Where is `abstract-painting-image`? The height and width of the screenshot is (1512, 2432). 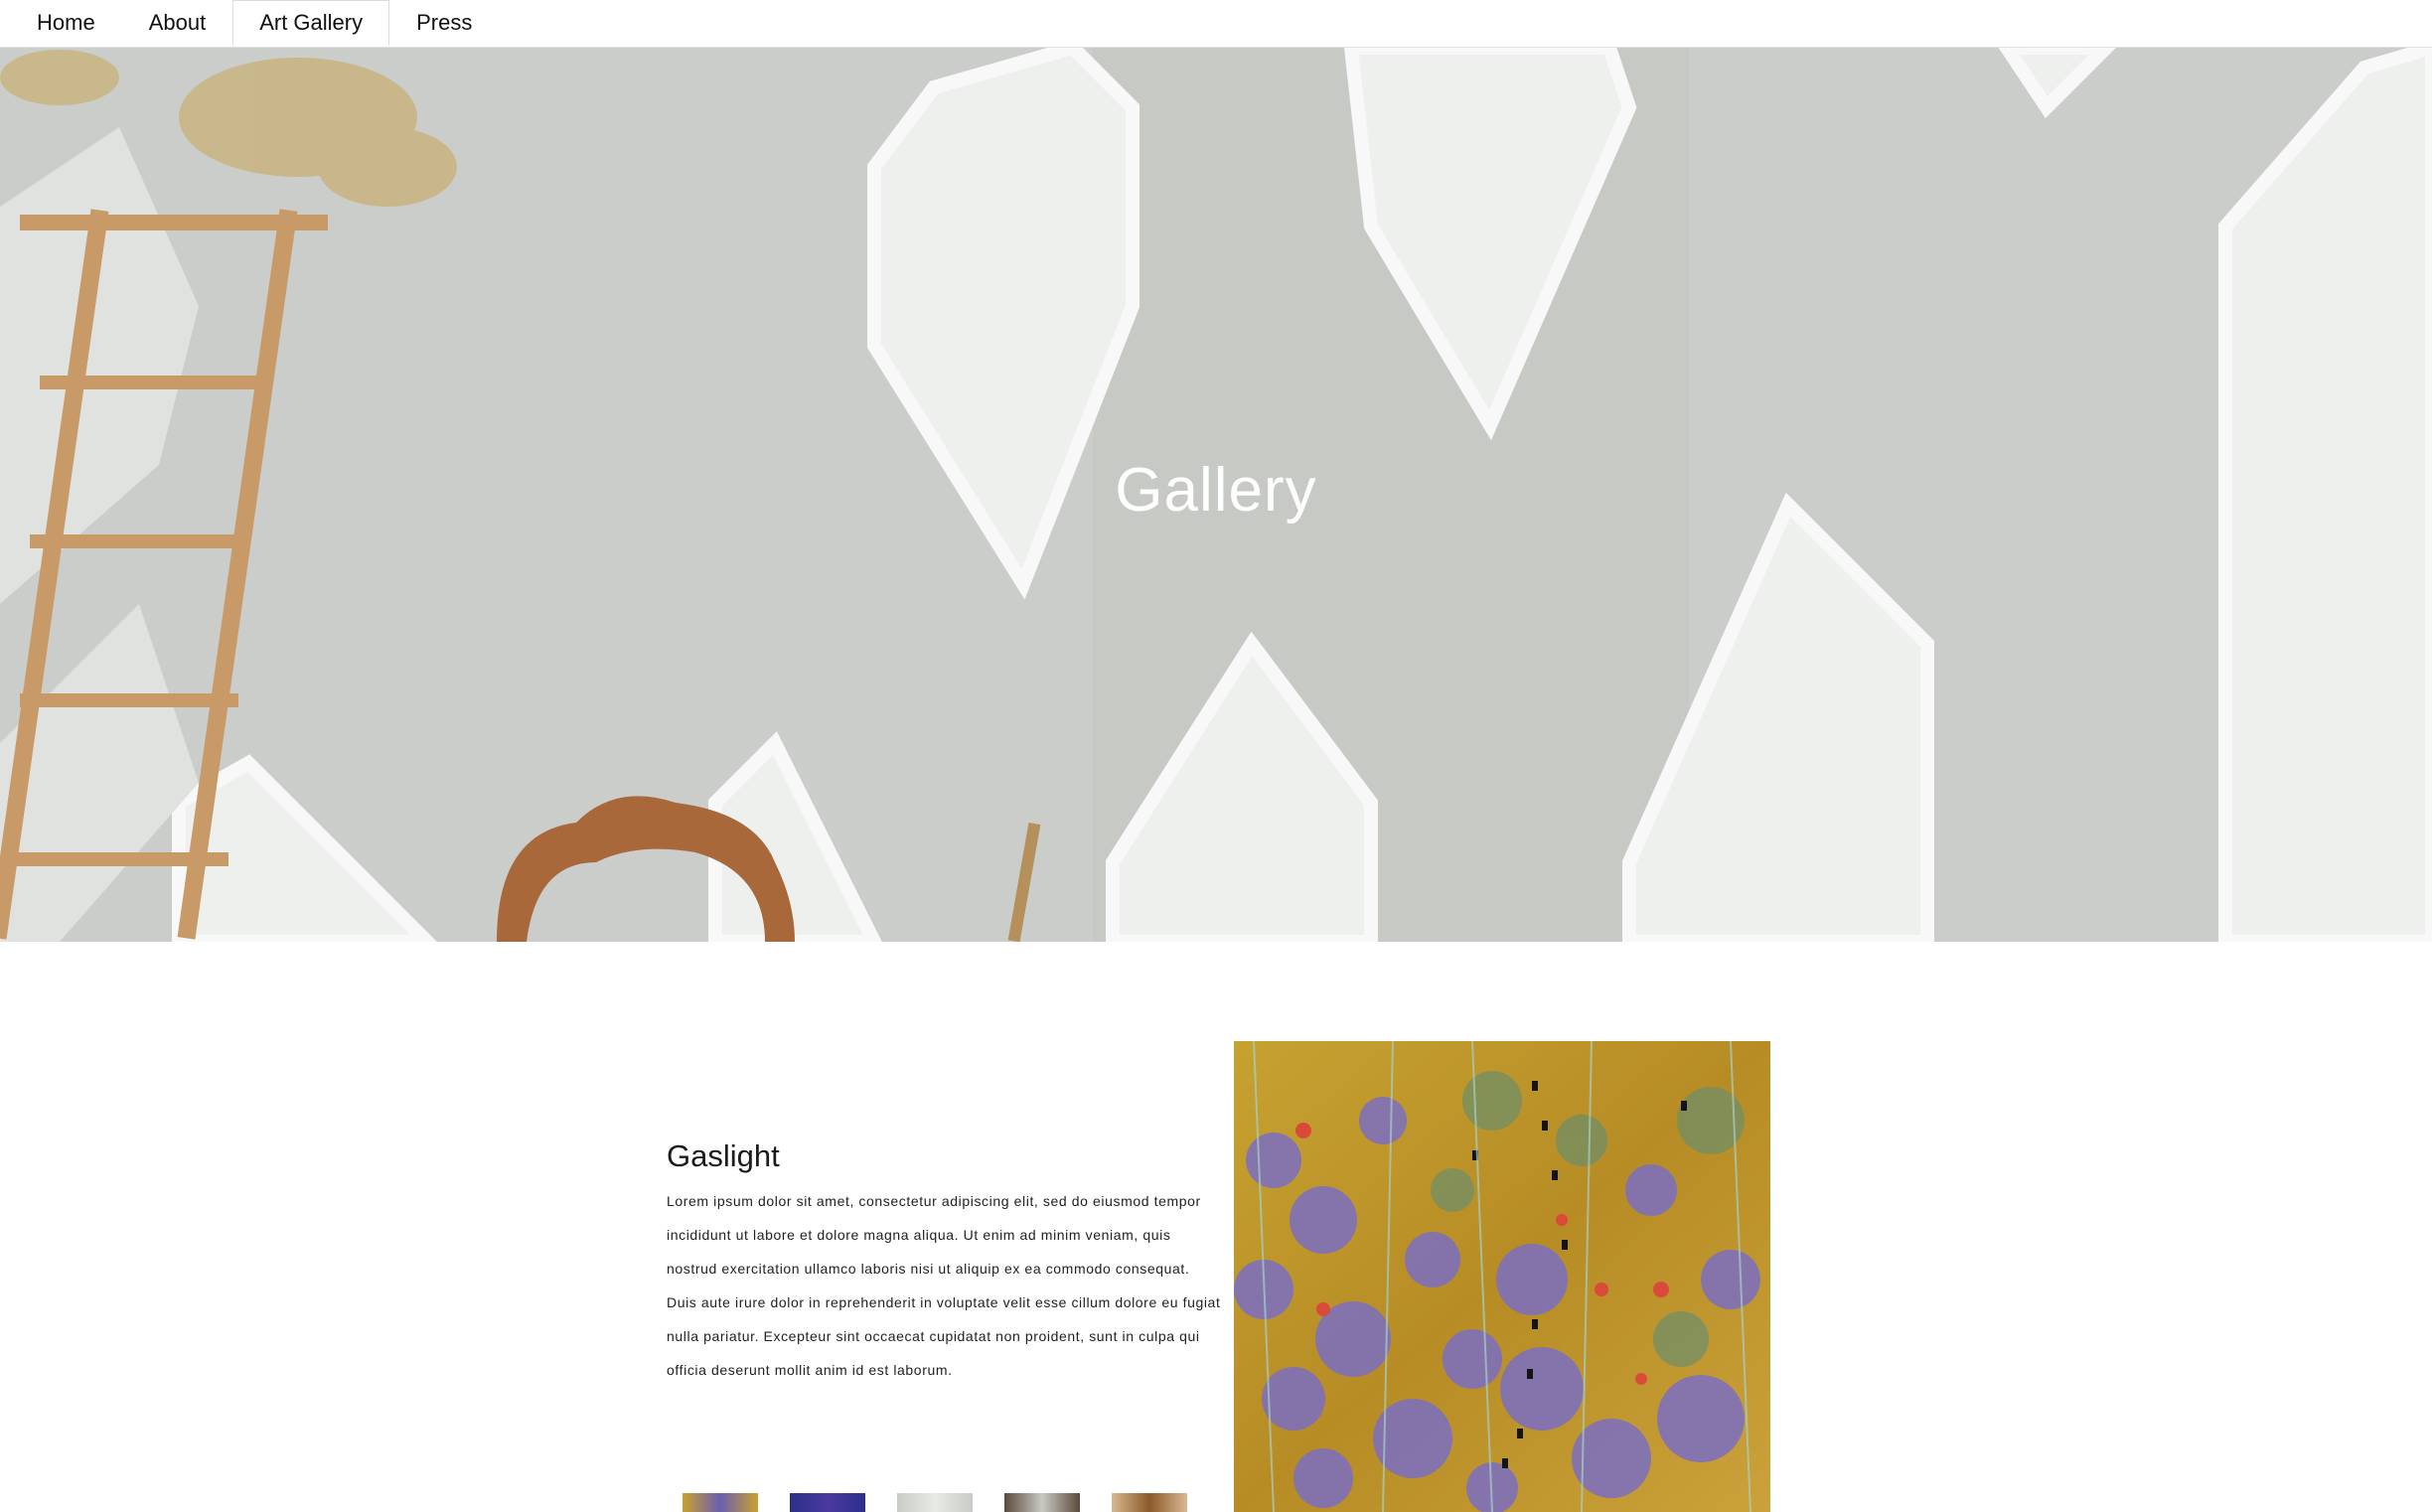 abstract-painting-image is located at coordinates (1502, 1276).